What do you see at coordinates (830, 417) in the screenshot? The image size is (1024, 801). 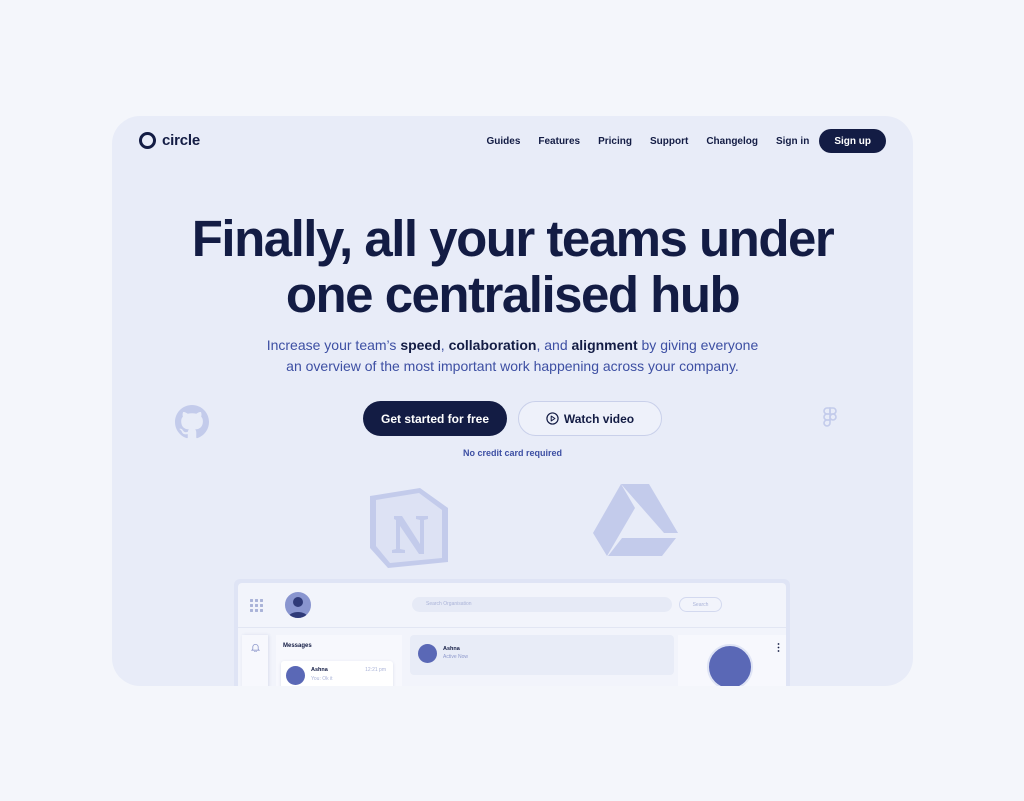 I see `figma-icon` at bounding box center [830, 417].